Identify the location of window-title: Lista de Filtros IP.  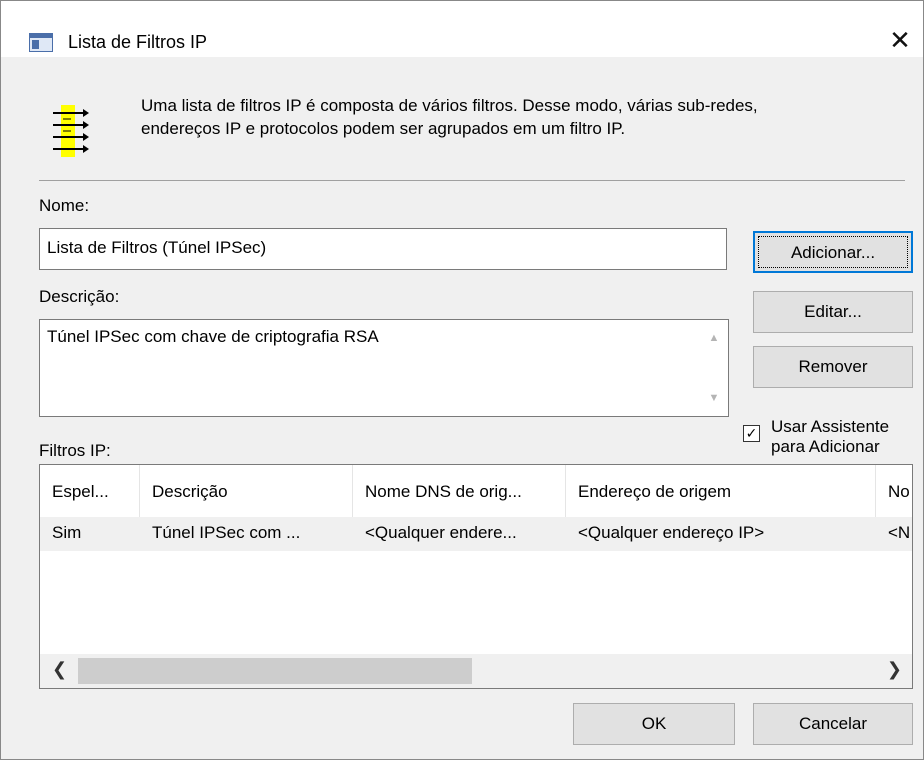
(138, 42).